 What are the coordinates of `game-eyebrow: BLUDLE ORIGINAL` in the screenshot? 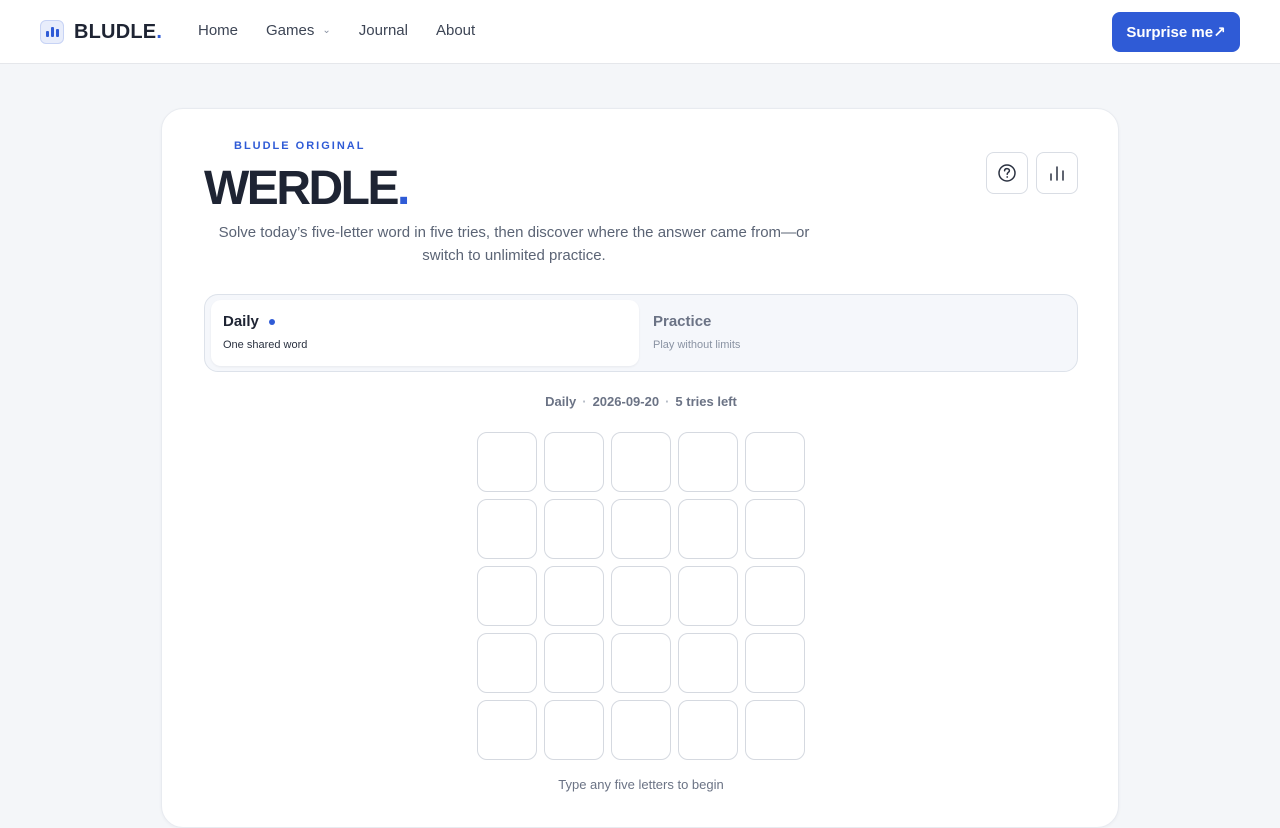 It's located at (300, 146).